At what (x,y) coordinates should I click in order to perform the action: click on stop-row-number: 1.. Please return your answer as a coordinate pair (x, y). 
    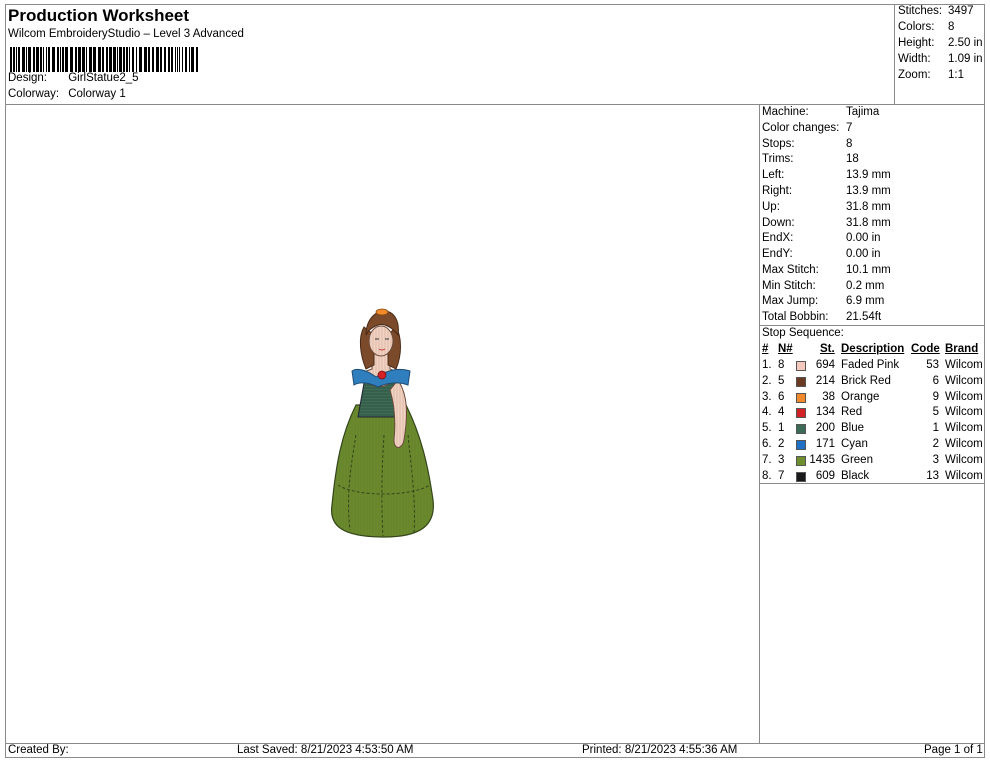
    Looking at the image, I should click on (767, 365).